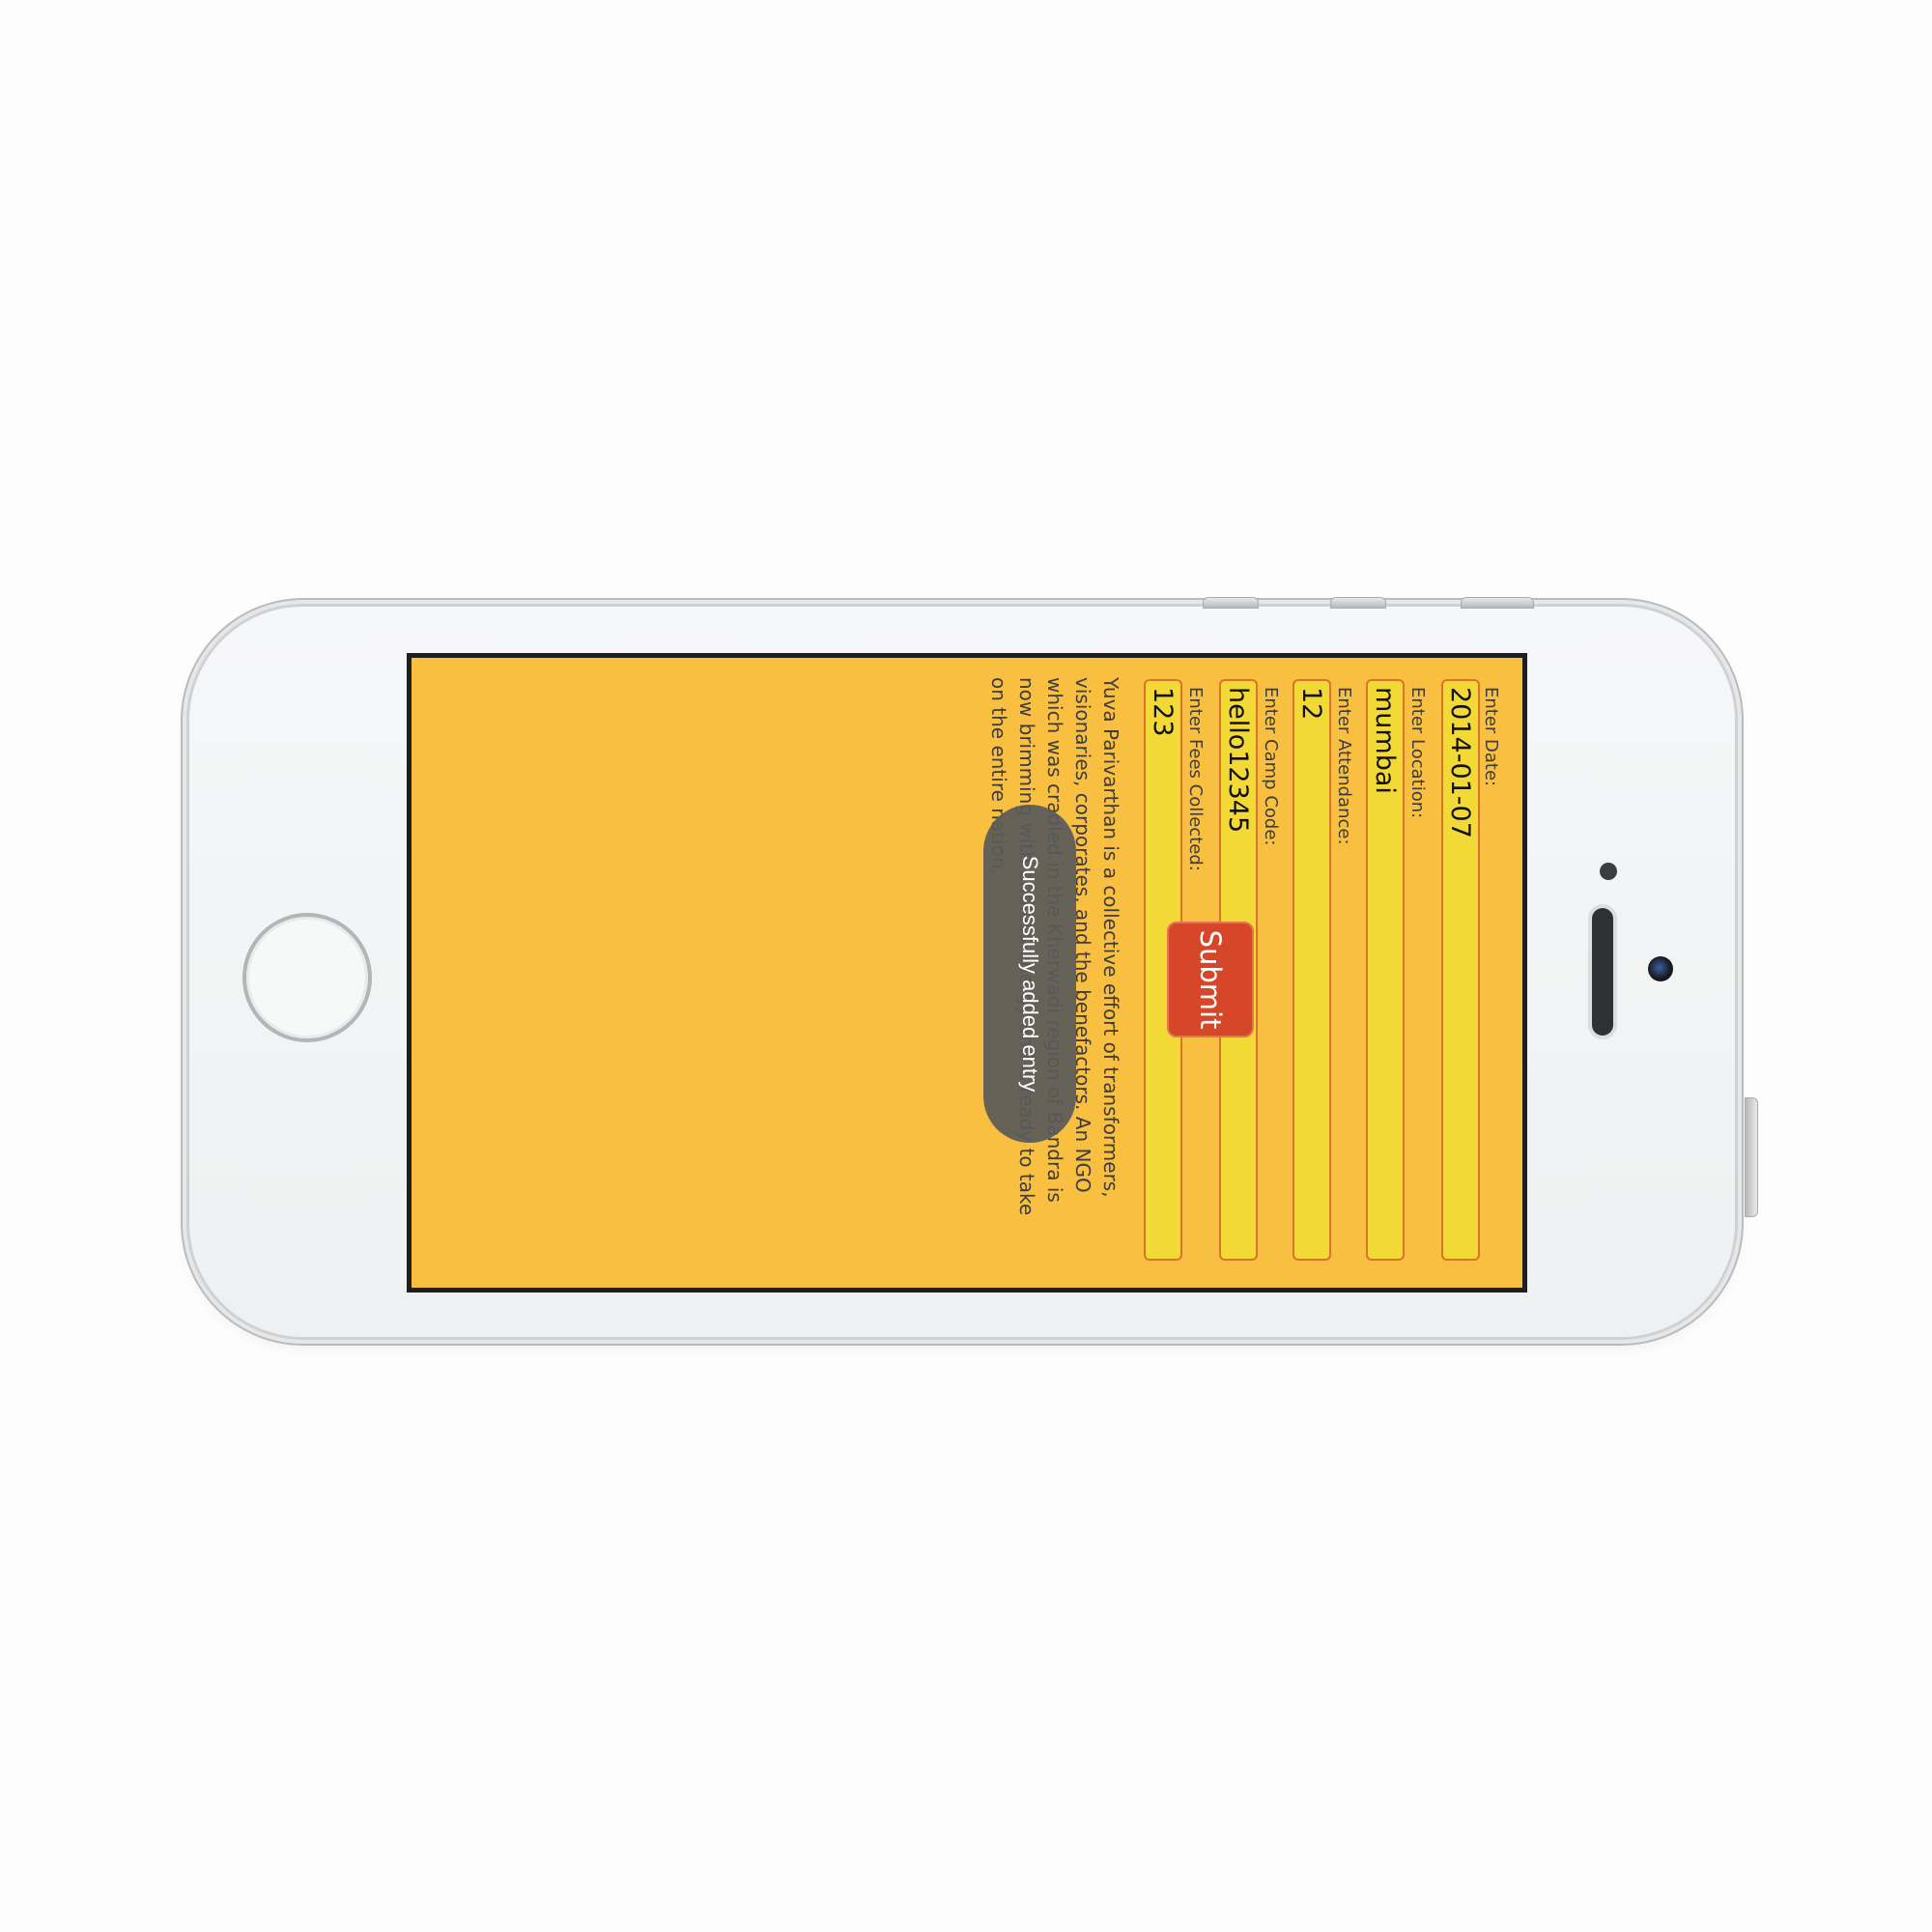  I want to click on earpiece-speaker, so click(1602, 972).